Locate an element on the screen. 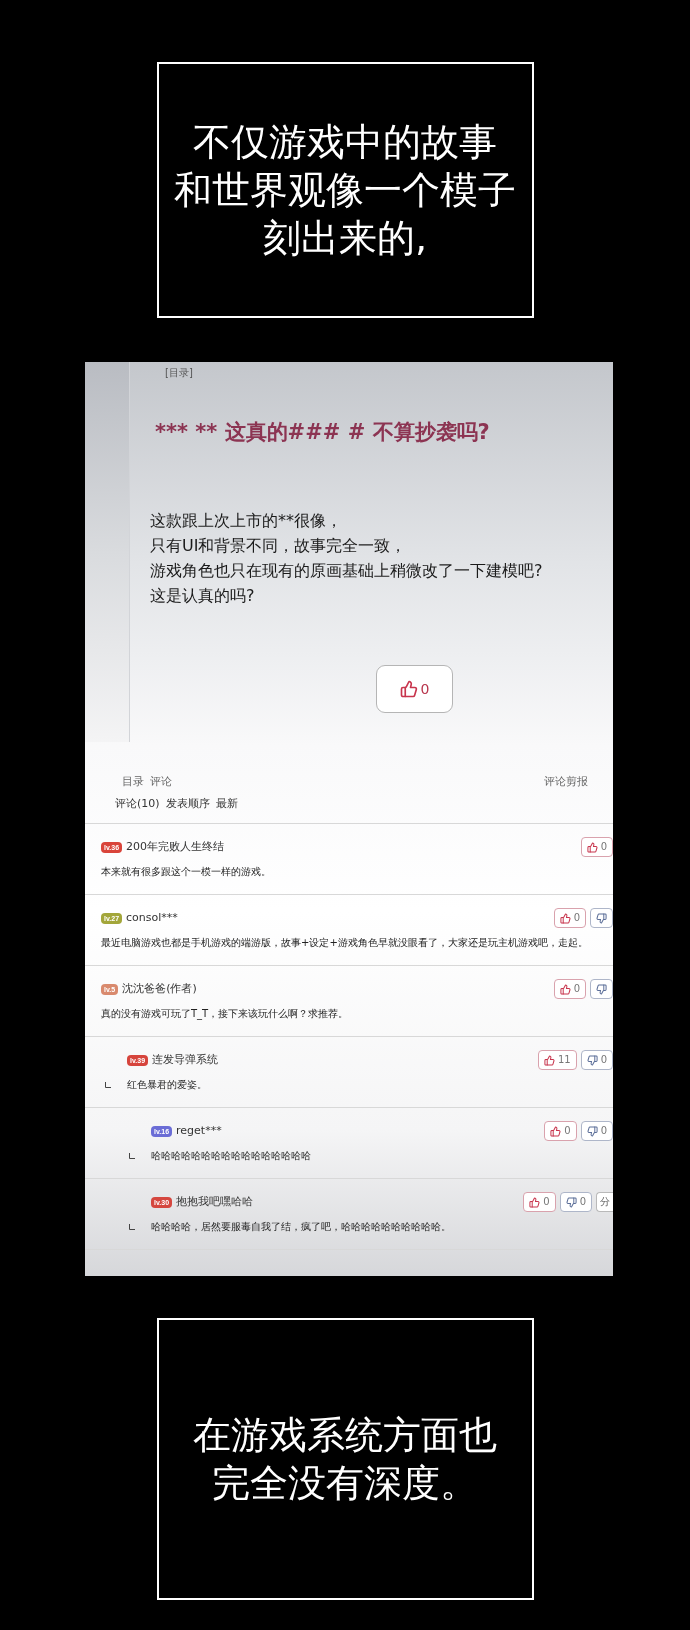 Image resolution: width=690 pixels, height=1630 pixels. nav-link: 目录 is located at coordinates (133, 782).